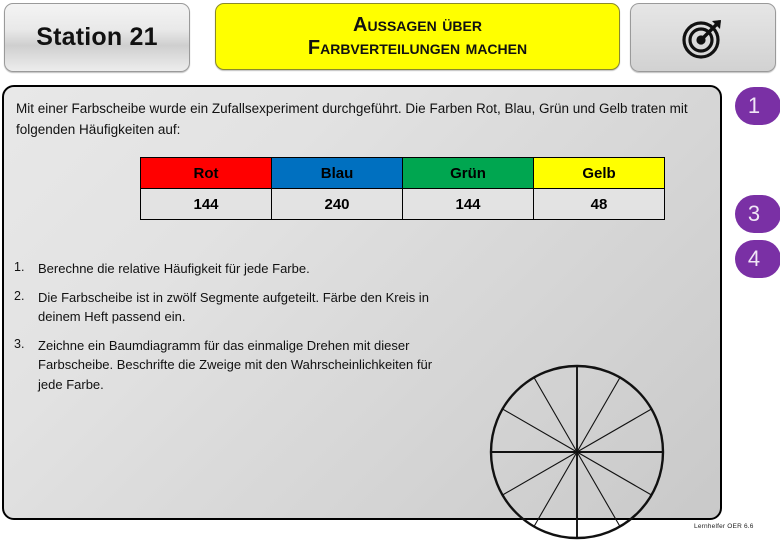 The image size is (780, 547). I want to click on twelve-segment-circle-icon, so click(577, 452).